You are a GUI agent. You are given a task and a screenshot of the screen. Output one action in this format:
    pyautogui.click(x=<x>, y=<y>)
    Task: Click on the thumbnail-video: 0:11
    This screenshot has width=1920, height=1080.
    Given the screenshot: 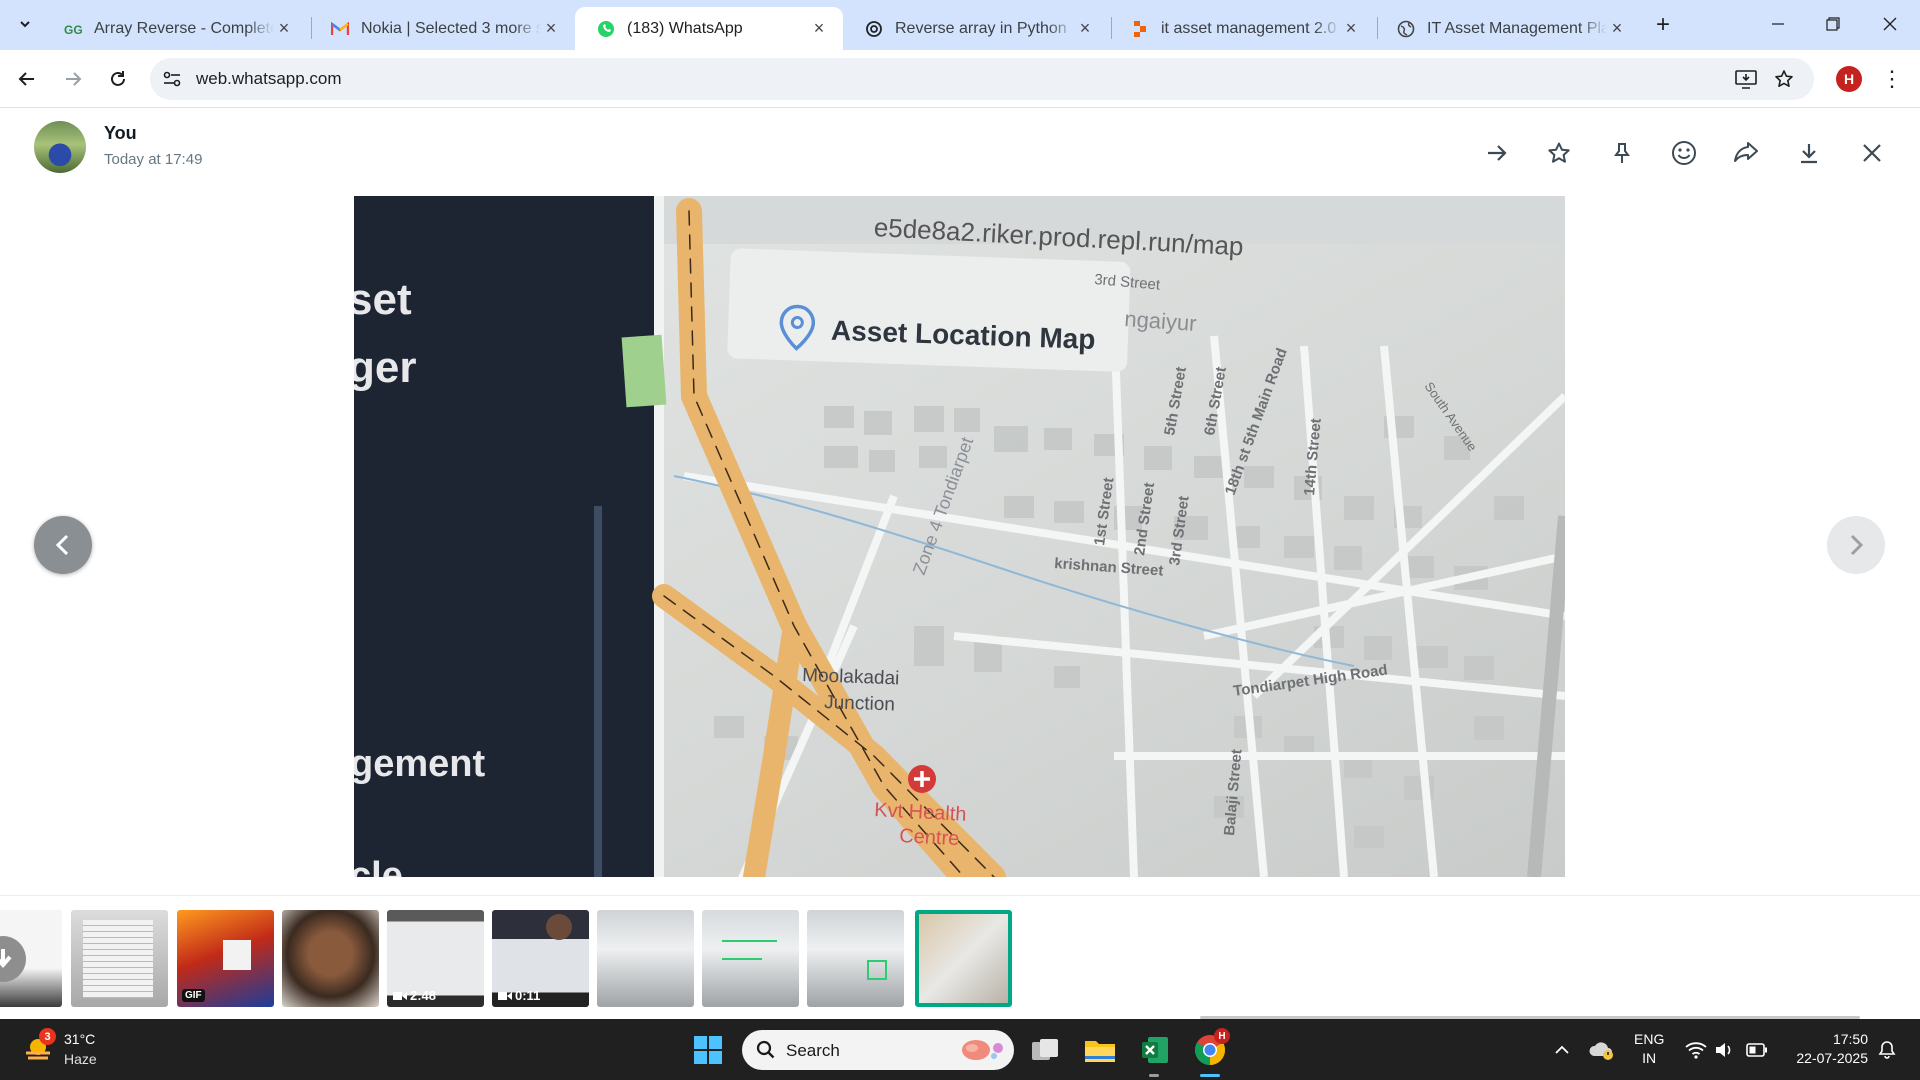 What is the action you would take?
    pyautogui.click(x=540, y=958)
    